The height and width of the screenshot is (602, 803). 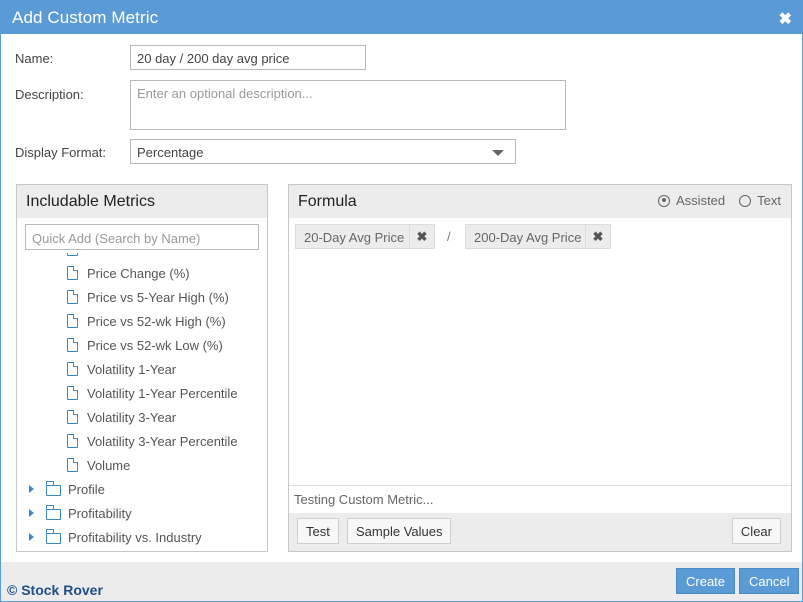 What do you see at coordinates (664, 200) in the screenshot?
I see `radio-checked-icon` at bounding box center [664, 200].